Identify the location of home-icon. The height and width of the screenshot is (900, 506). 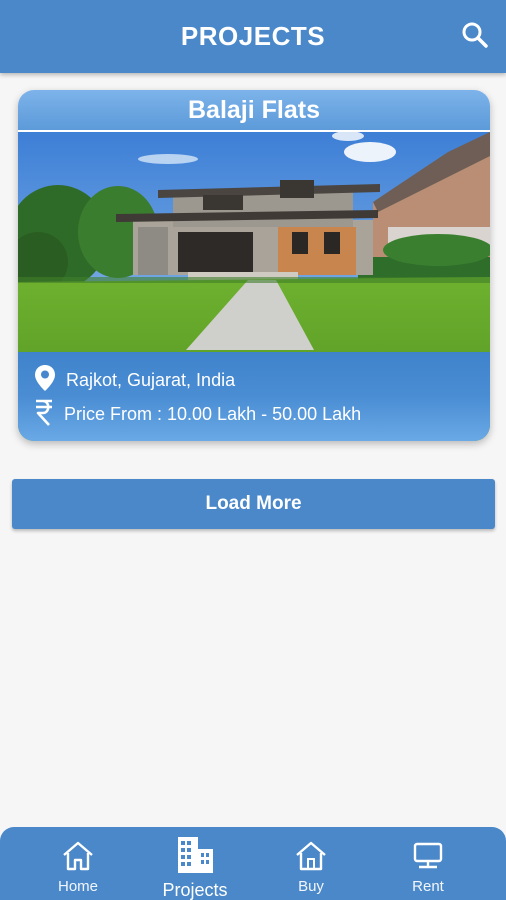
(78, 858).